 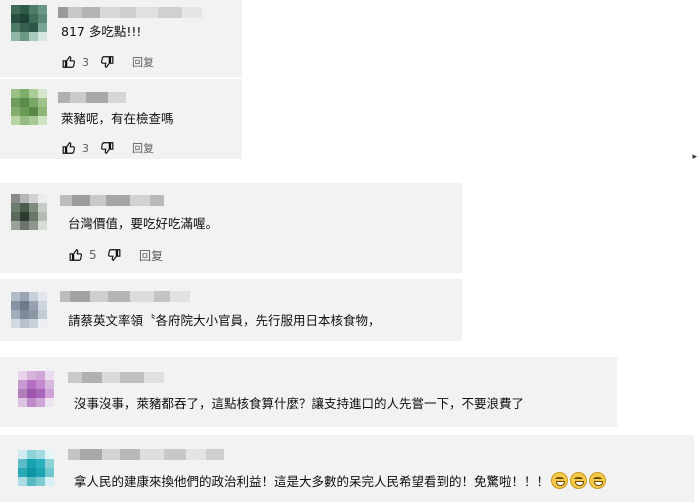 I want to click on comment-card-4: 請蔡英文率領〝各府院大小官員，先行服用日本核食物，, so click(x=231, y=310).